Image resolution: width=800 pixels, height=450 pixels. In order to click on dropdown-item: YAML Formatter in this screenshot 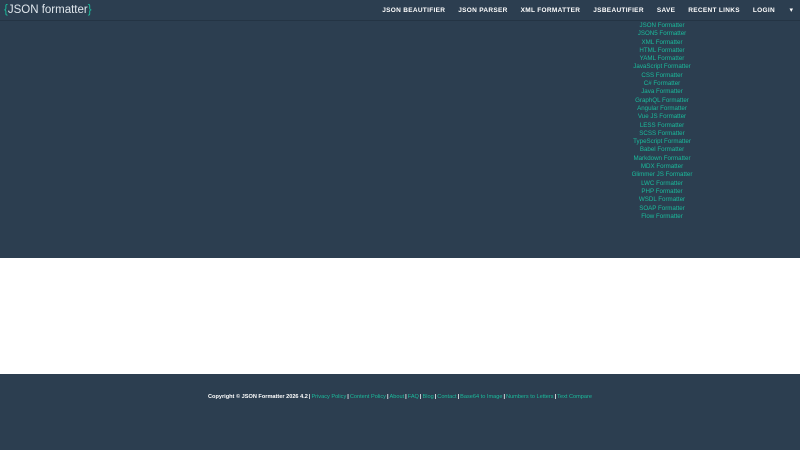, I will do `click(662, 59)`.